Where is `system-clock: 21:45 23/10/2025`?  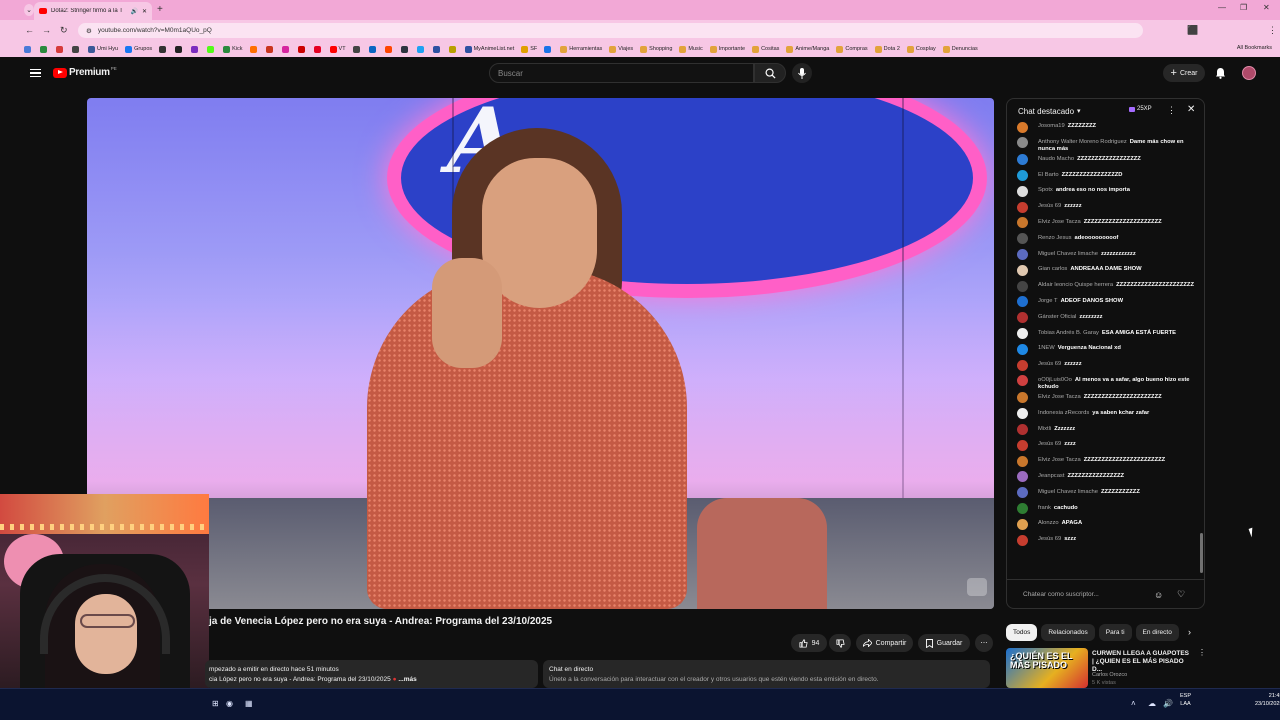
system-clock: 21:45 23/10/2025 is located at coordinates (1267, 700).